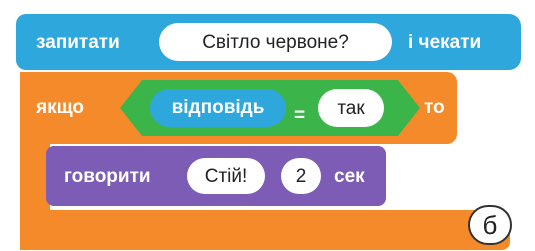  Describe the element at coordinates (78, 42) in the screenshot. I see `ask-label: запитати` at that location.